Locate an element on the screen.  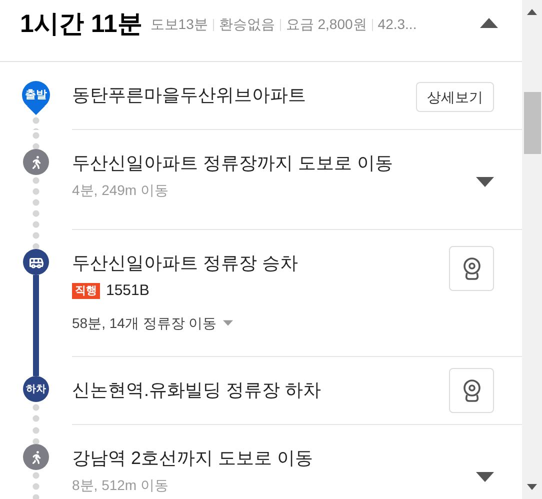
step-title: 두산신일아파트 정류장 승차 is located at coordinates (186, 263).